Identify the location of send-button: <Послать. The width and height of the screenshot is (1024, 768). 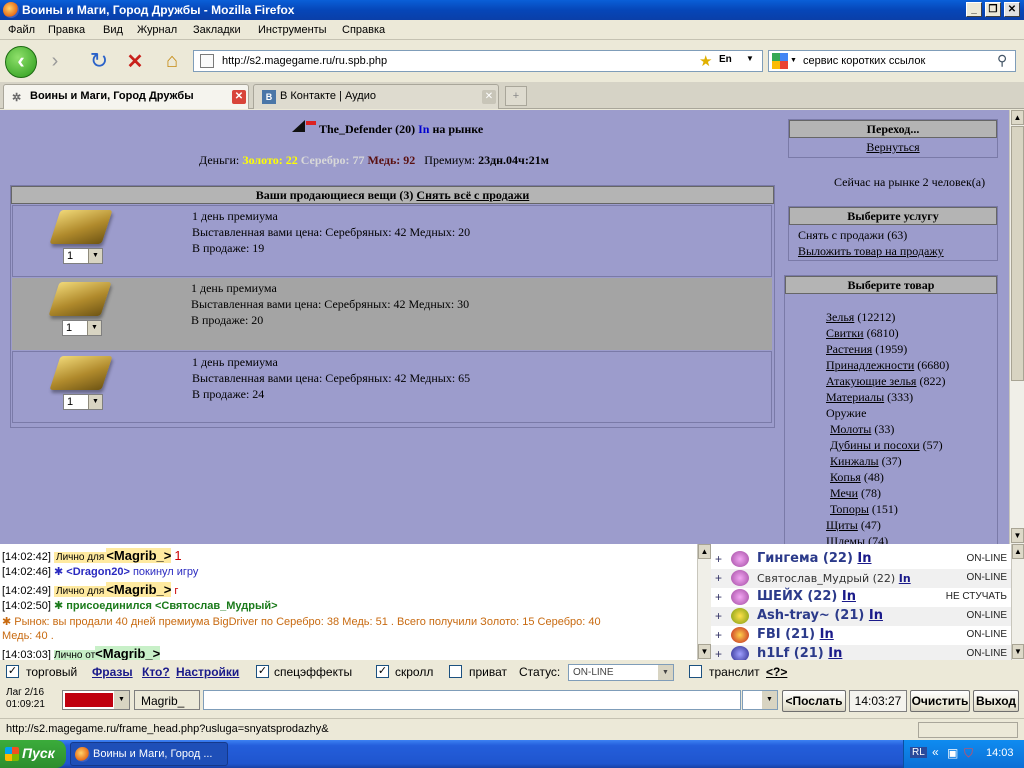
(814, 701).